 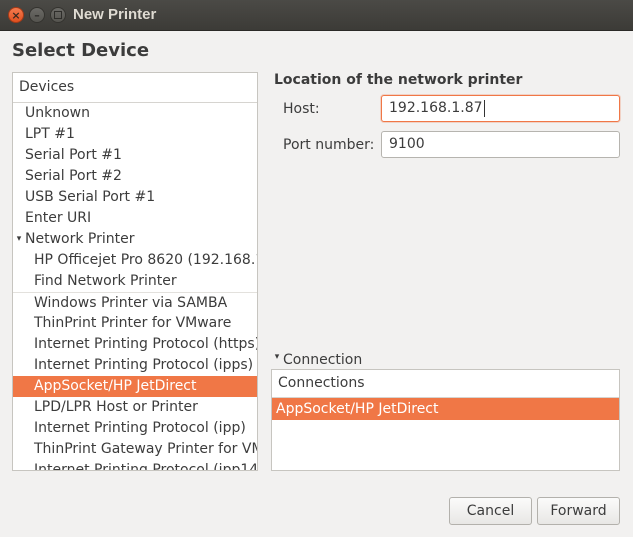 What do you see at coordinates (135, 113) in the screenshot?
I see `device-item-unknown: Unknown` at bounding box center [135, 113].